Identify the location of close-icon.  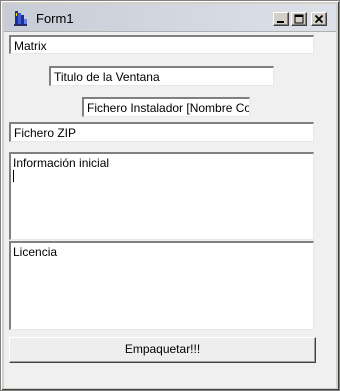
(319, 19).